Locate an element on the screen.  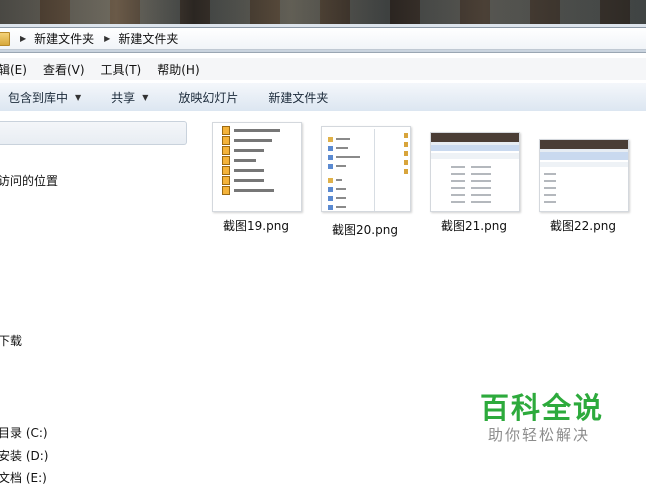
nav-header-box is located at coordinates (93, 133).